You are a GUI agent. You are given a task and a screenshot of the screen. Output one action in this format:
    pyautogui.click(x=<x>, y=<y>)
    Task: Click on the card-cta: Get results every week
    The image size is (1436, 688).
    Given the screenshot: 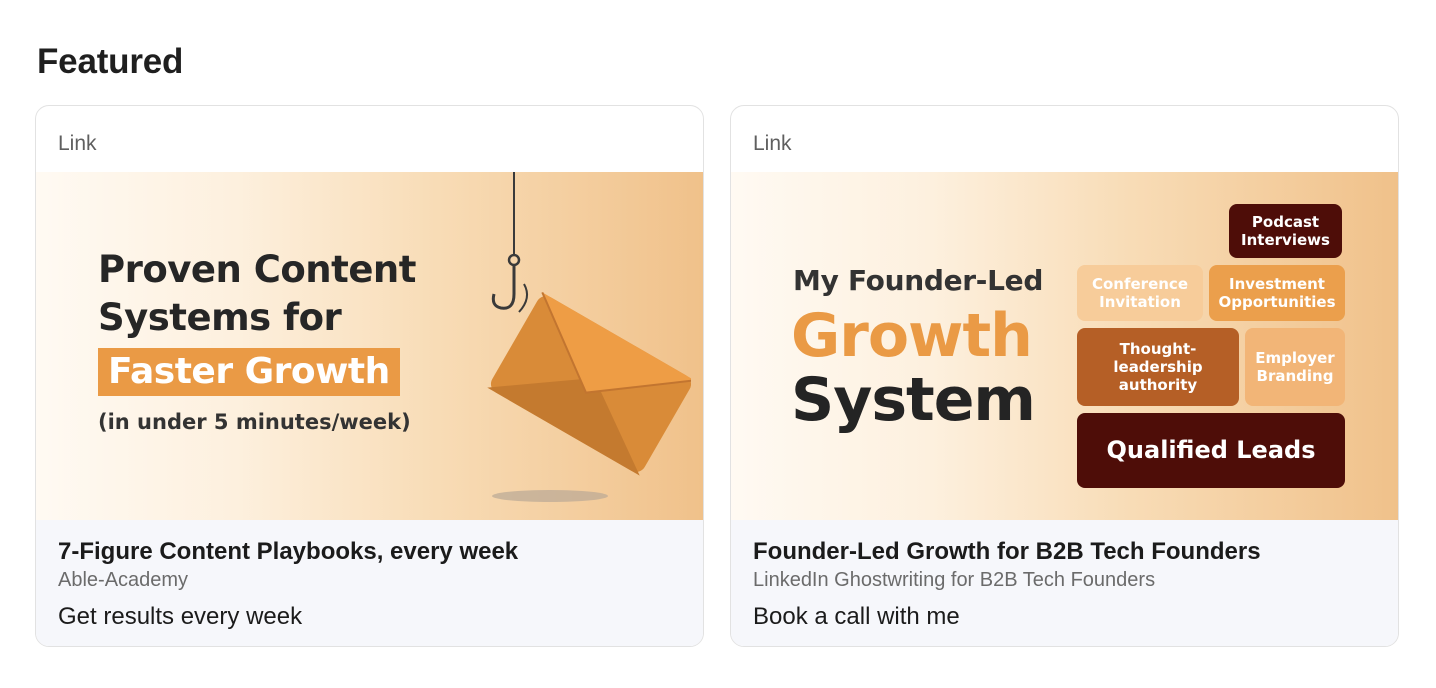 What is the action you would take?
    pyautogui.click(x=180, y=617)
    